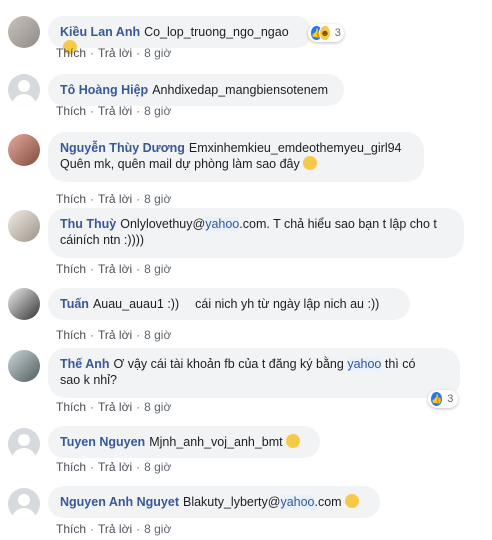 This screenshot has width=492, height=540. Describe the element at coordinates (85, 364) in the screenshot. I see `commenter-name: Thế Anh` at that location.